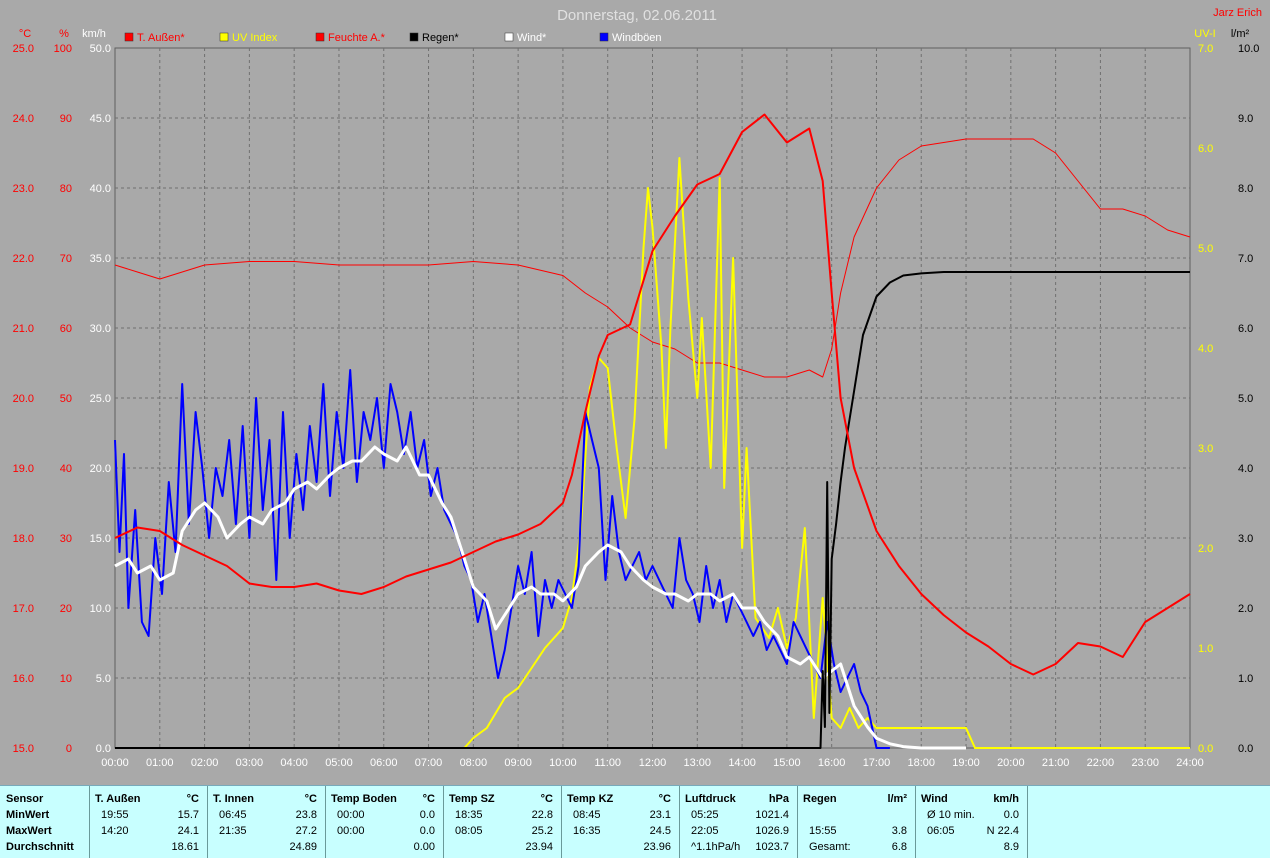 This screenshot has height=858, width=1270. What do you see at coordinates (29, 831) in the screenshot?
I see `stats-cell: MaxWert` at bounding box center [29, 831].